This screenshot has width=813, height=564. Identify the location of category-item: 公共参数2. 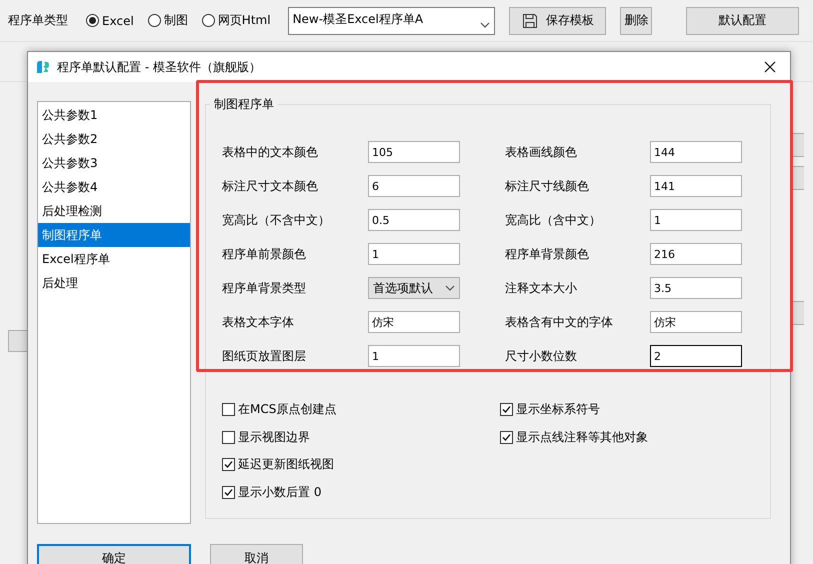
(114, 139).